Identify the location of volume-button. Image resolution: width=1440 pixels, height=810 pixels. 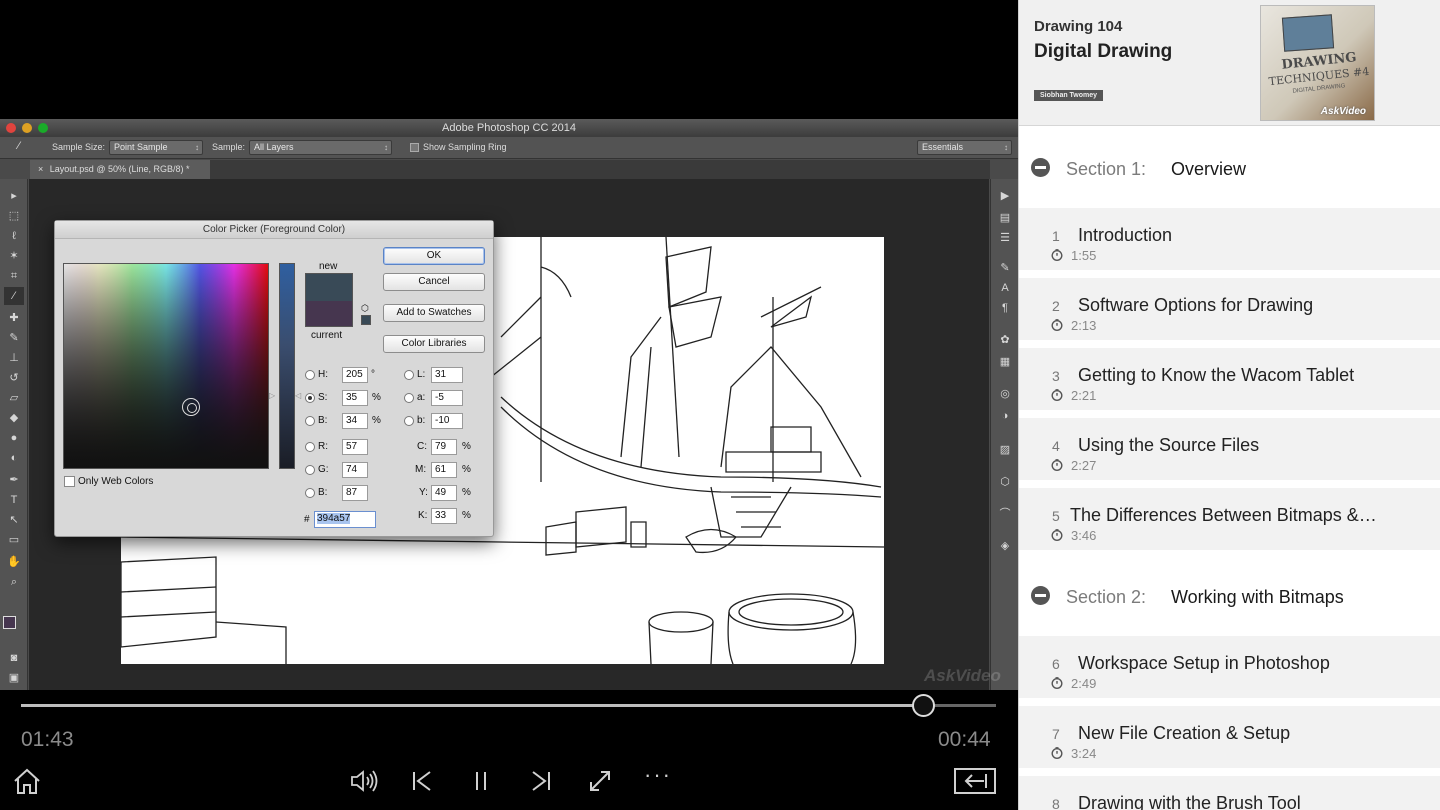
(364, 781).